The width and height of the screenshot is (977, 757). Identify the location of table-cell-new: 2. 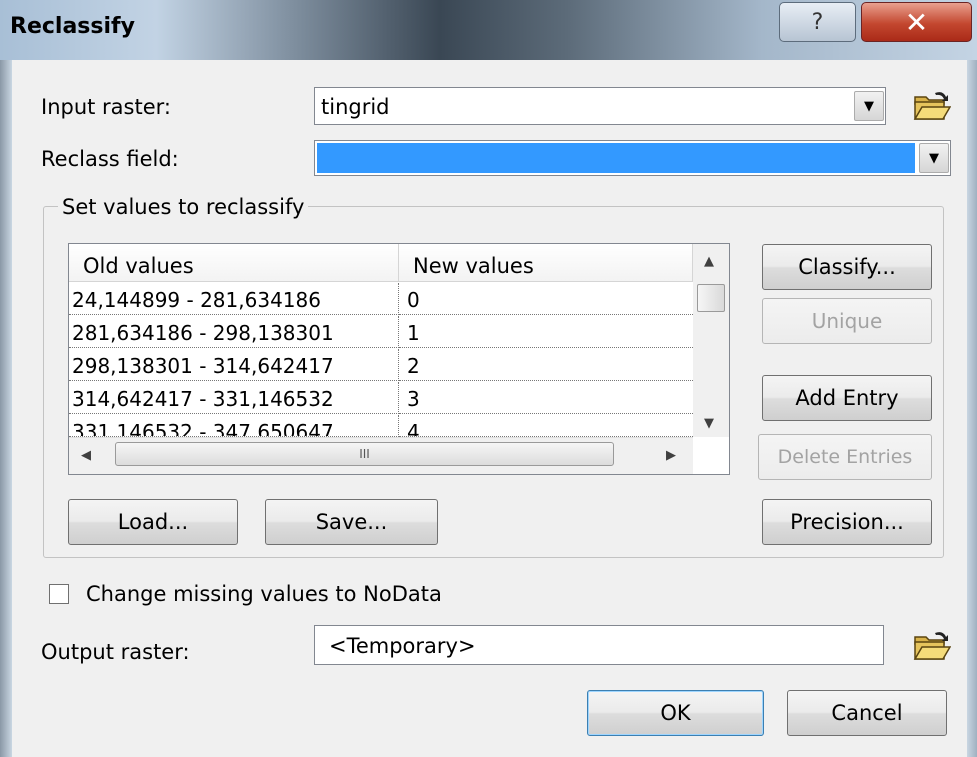
(546, 365).